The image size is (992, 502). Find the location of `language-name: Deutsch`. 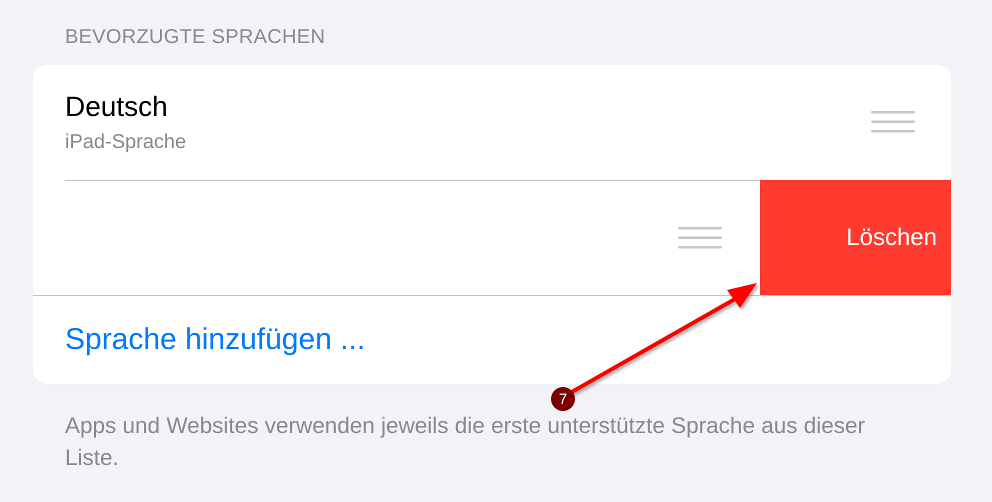

language-name: Deutsch is located at coordinates (116, 106).